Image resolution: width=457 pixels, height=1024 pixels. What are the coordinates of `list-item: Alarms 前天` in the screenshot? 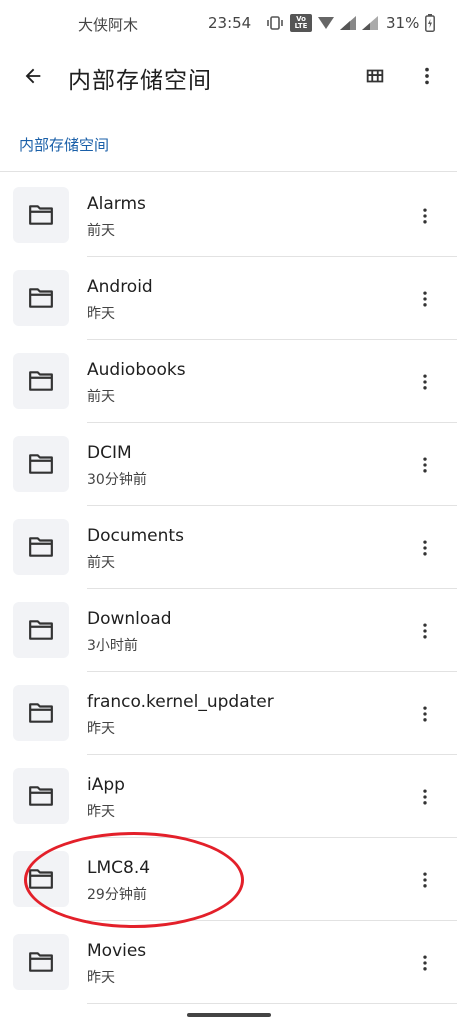 It's located at (228, 215).